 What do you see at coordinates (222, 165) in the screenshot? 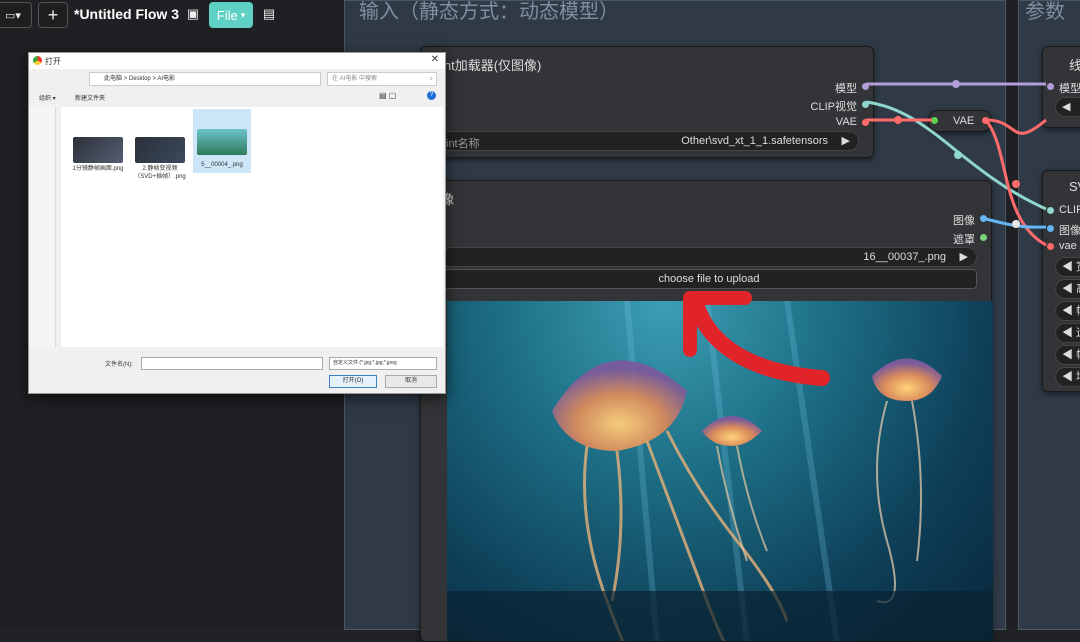
I see `file-name-3: 5__00004_.png` at bounding box center [222, 165].